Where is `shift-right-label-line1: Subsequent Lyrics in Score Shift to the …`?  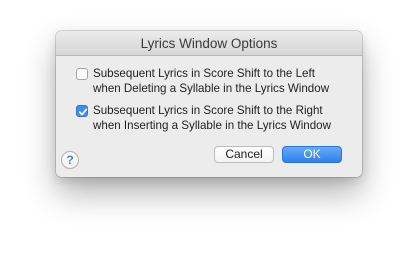 shift-right-label-line1: Subsequent Lyrics in Score Shift to the … is located at coordinates (208, 110).